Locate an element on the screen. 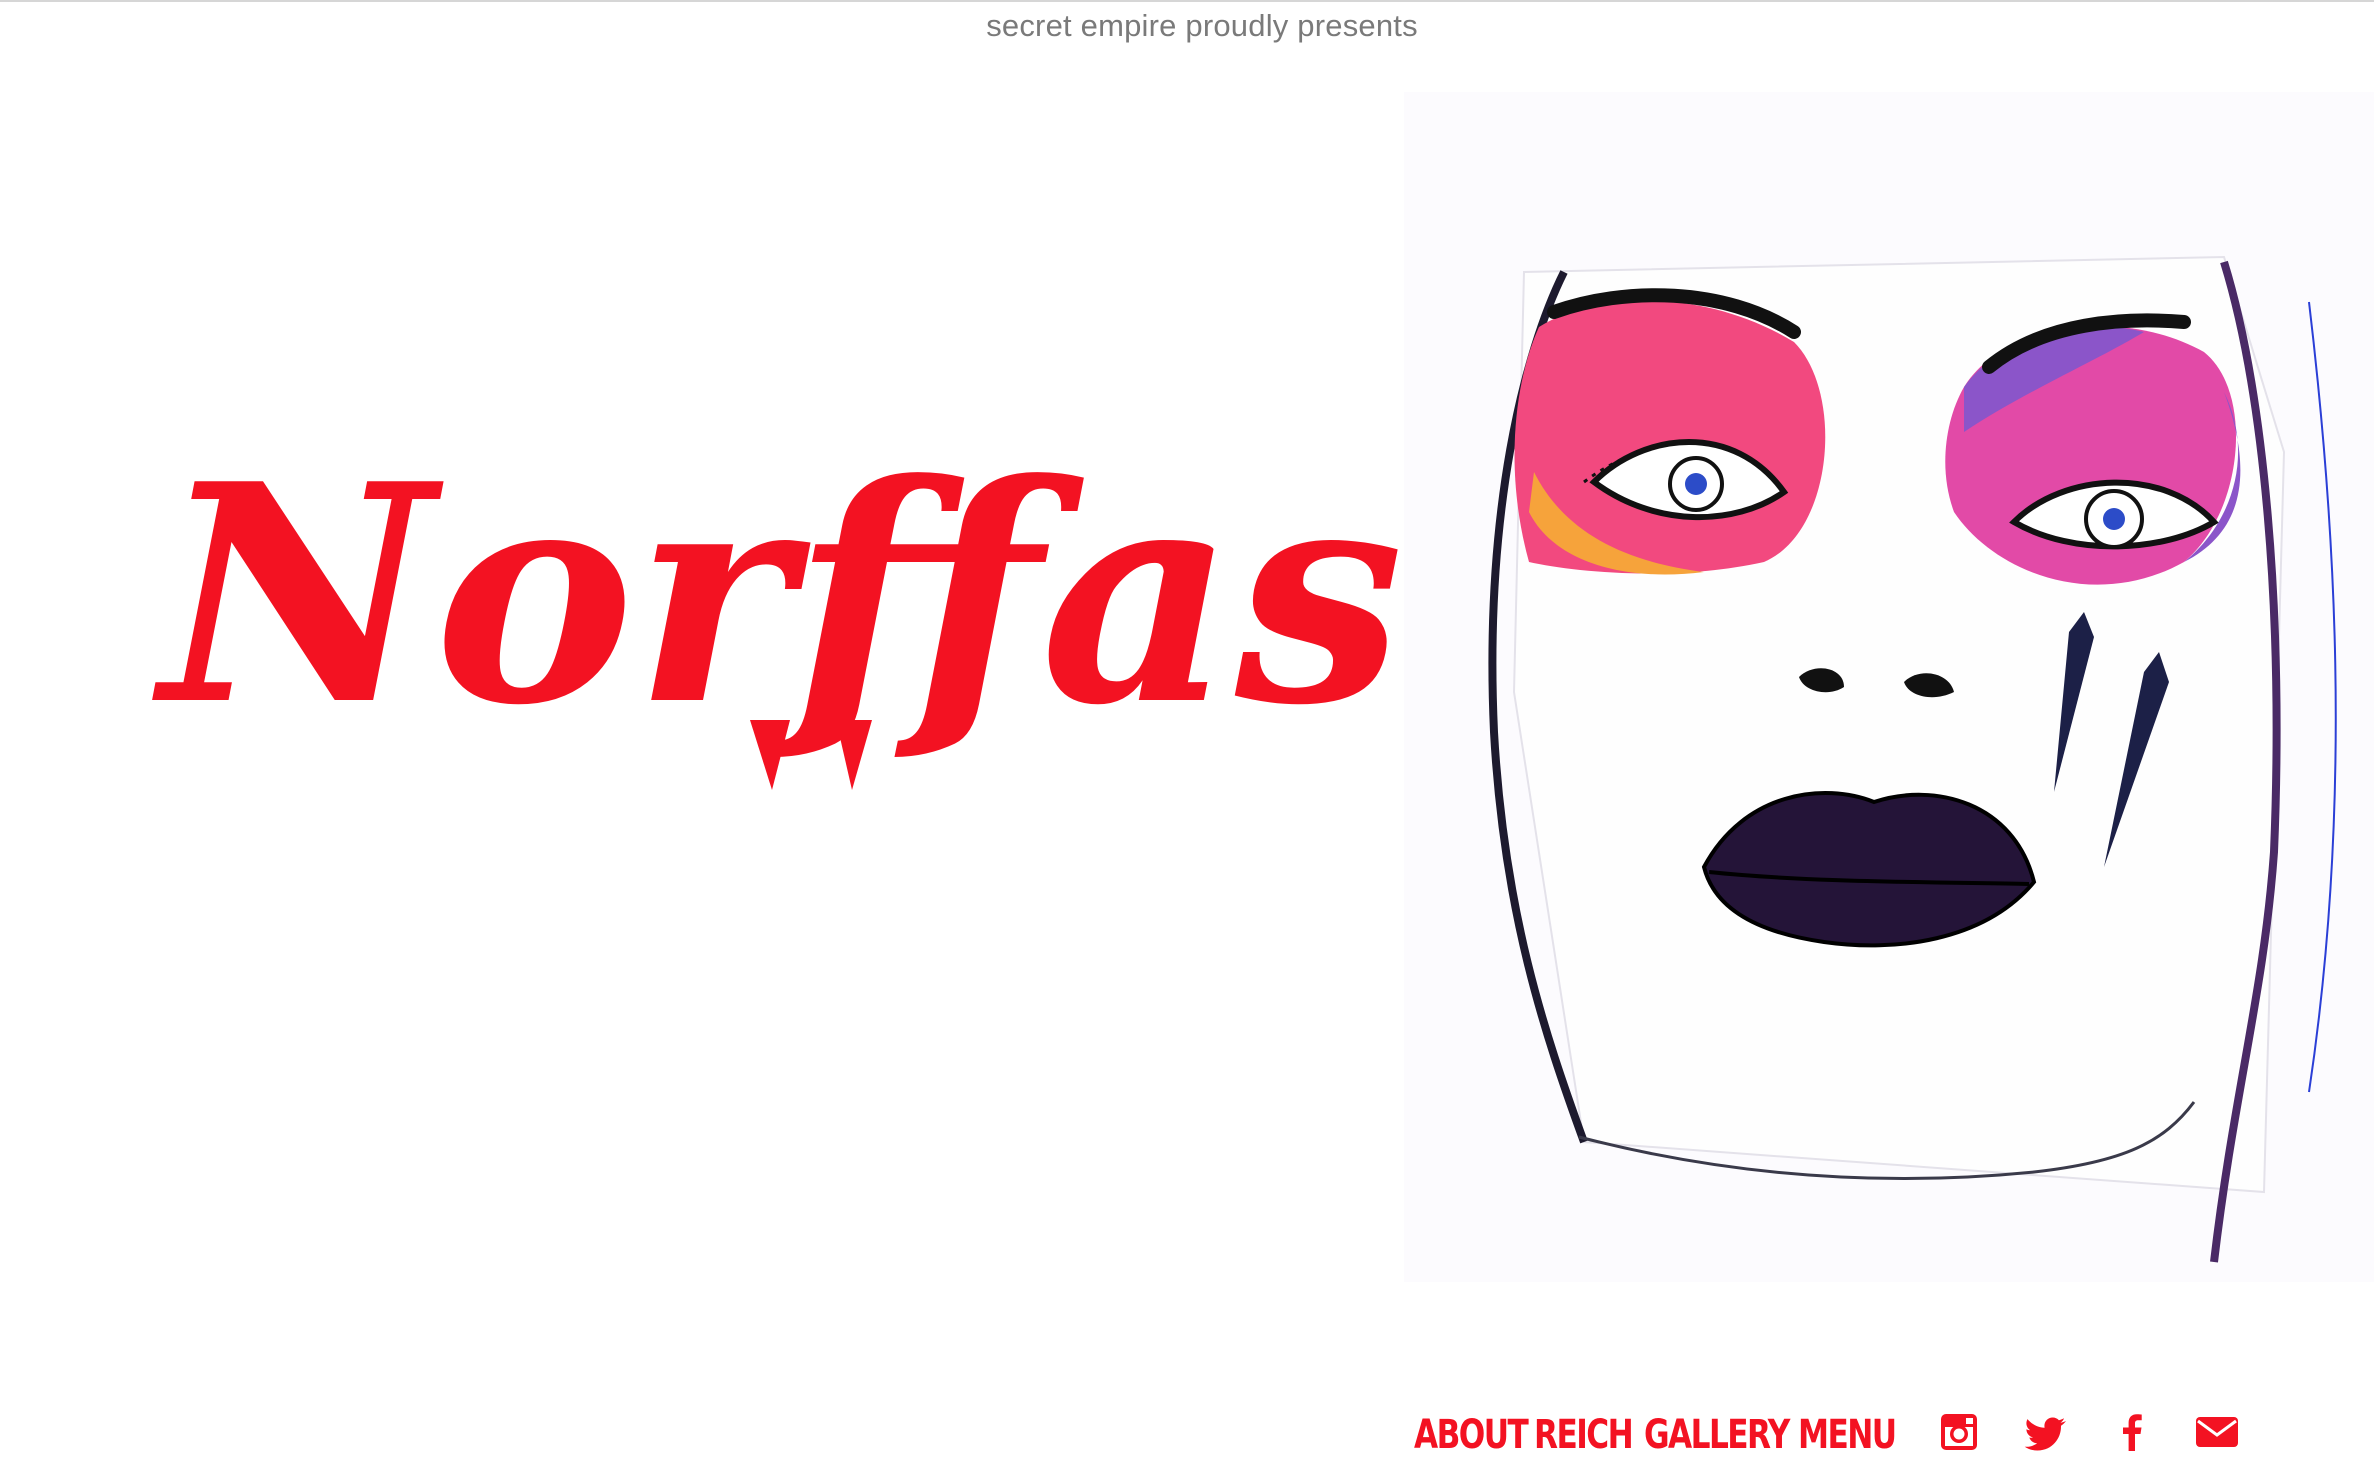 The image size is (2374, 1482). facebook-icon is located at coordinates (2132, 1432).